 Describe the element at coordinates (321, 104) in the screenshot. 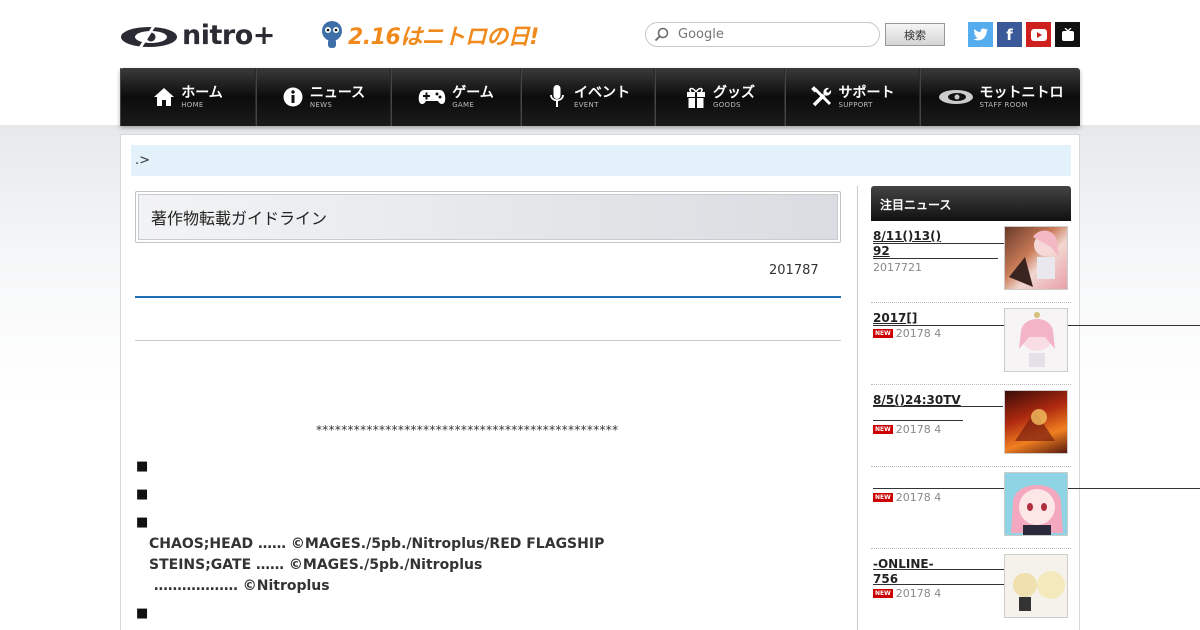

I see `nav-sublabel: NEWS` at that location.